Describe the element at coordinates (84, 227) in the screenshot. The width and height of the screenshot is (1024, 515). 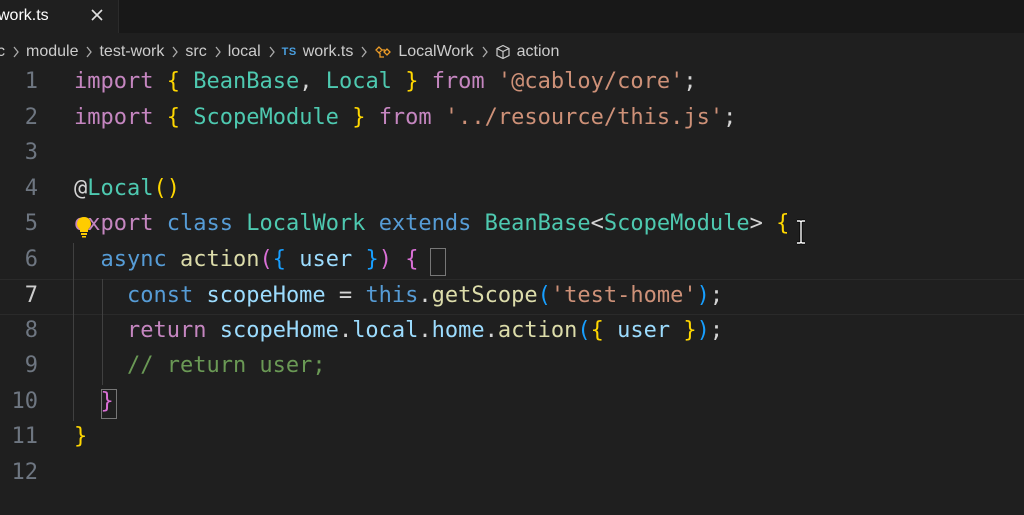
I see `lightbulb-icon` at that location.